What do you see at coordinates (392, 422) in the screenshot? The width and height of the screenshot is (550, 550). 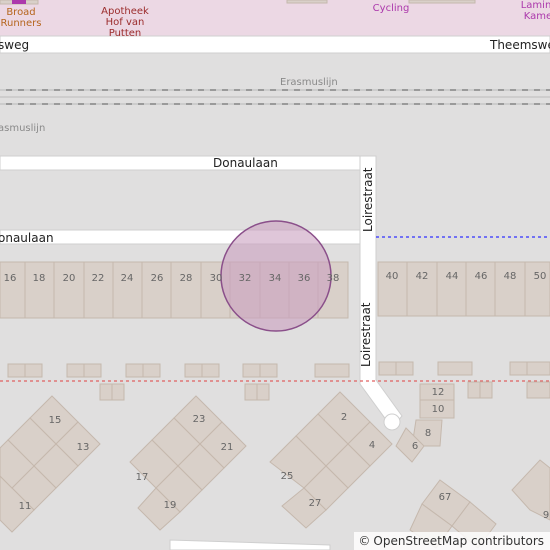 I see `loirestraat-turning-circle` at bounding box center [392, 422].